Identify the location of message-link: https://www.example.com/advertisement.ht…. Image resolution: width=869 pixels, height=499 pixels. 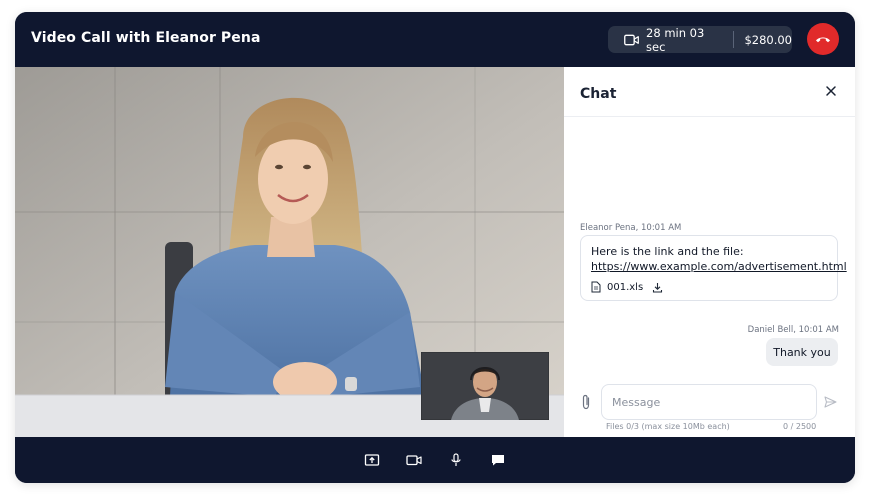
(719, 266).